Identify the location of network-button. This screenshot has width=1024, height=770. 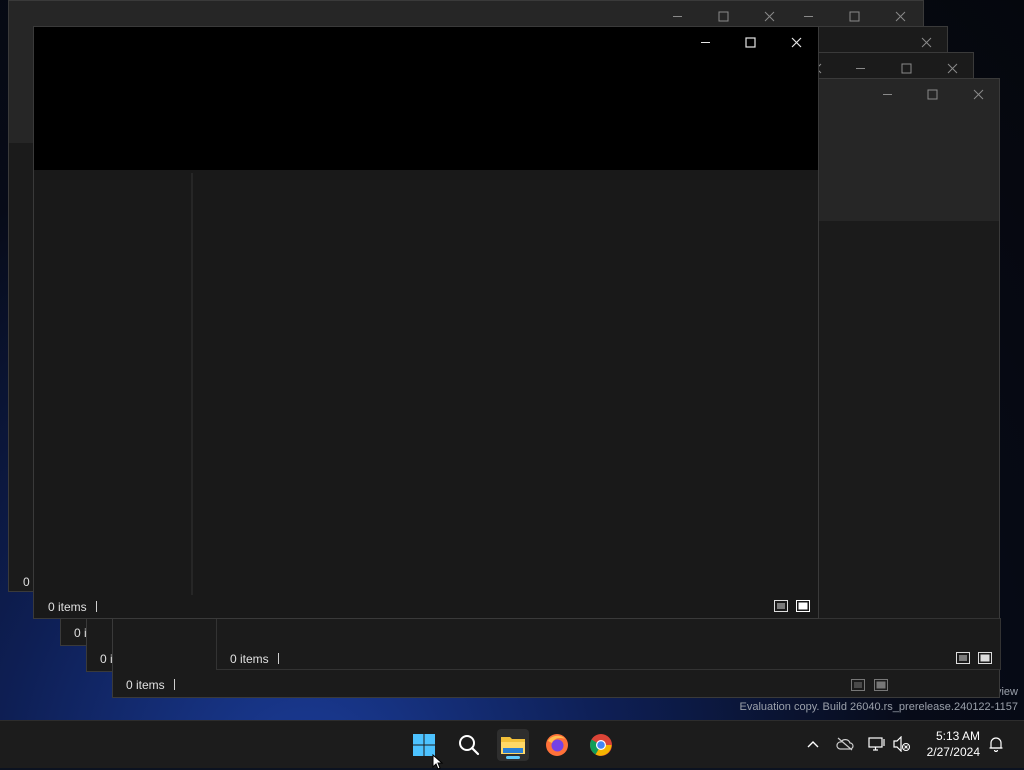
(877, 744).